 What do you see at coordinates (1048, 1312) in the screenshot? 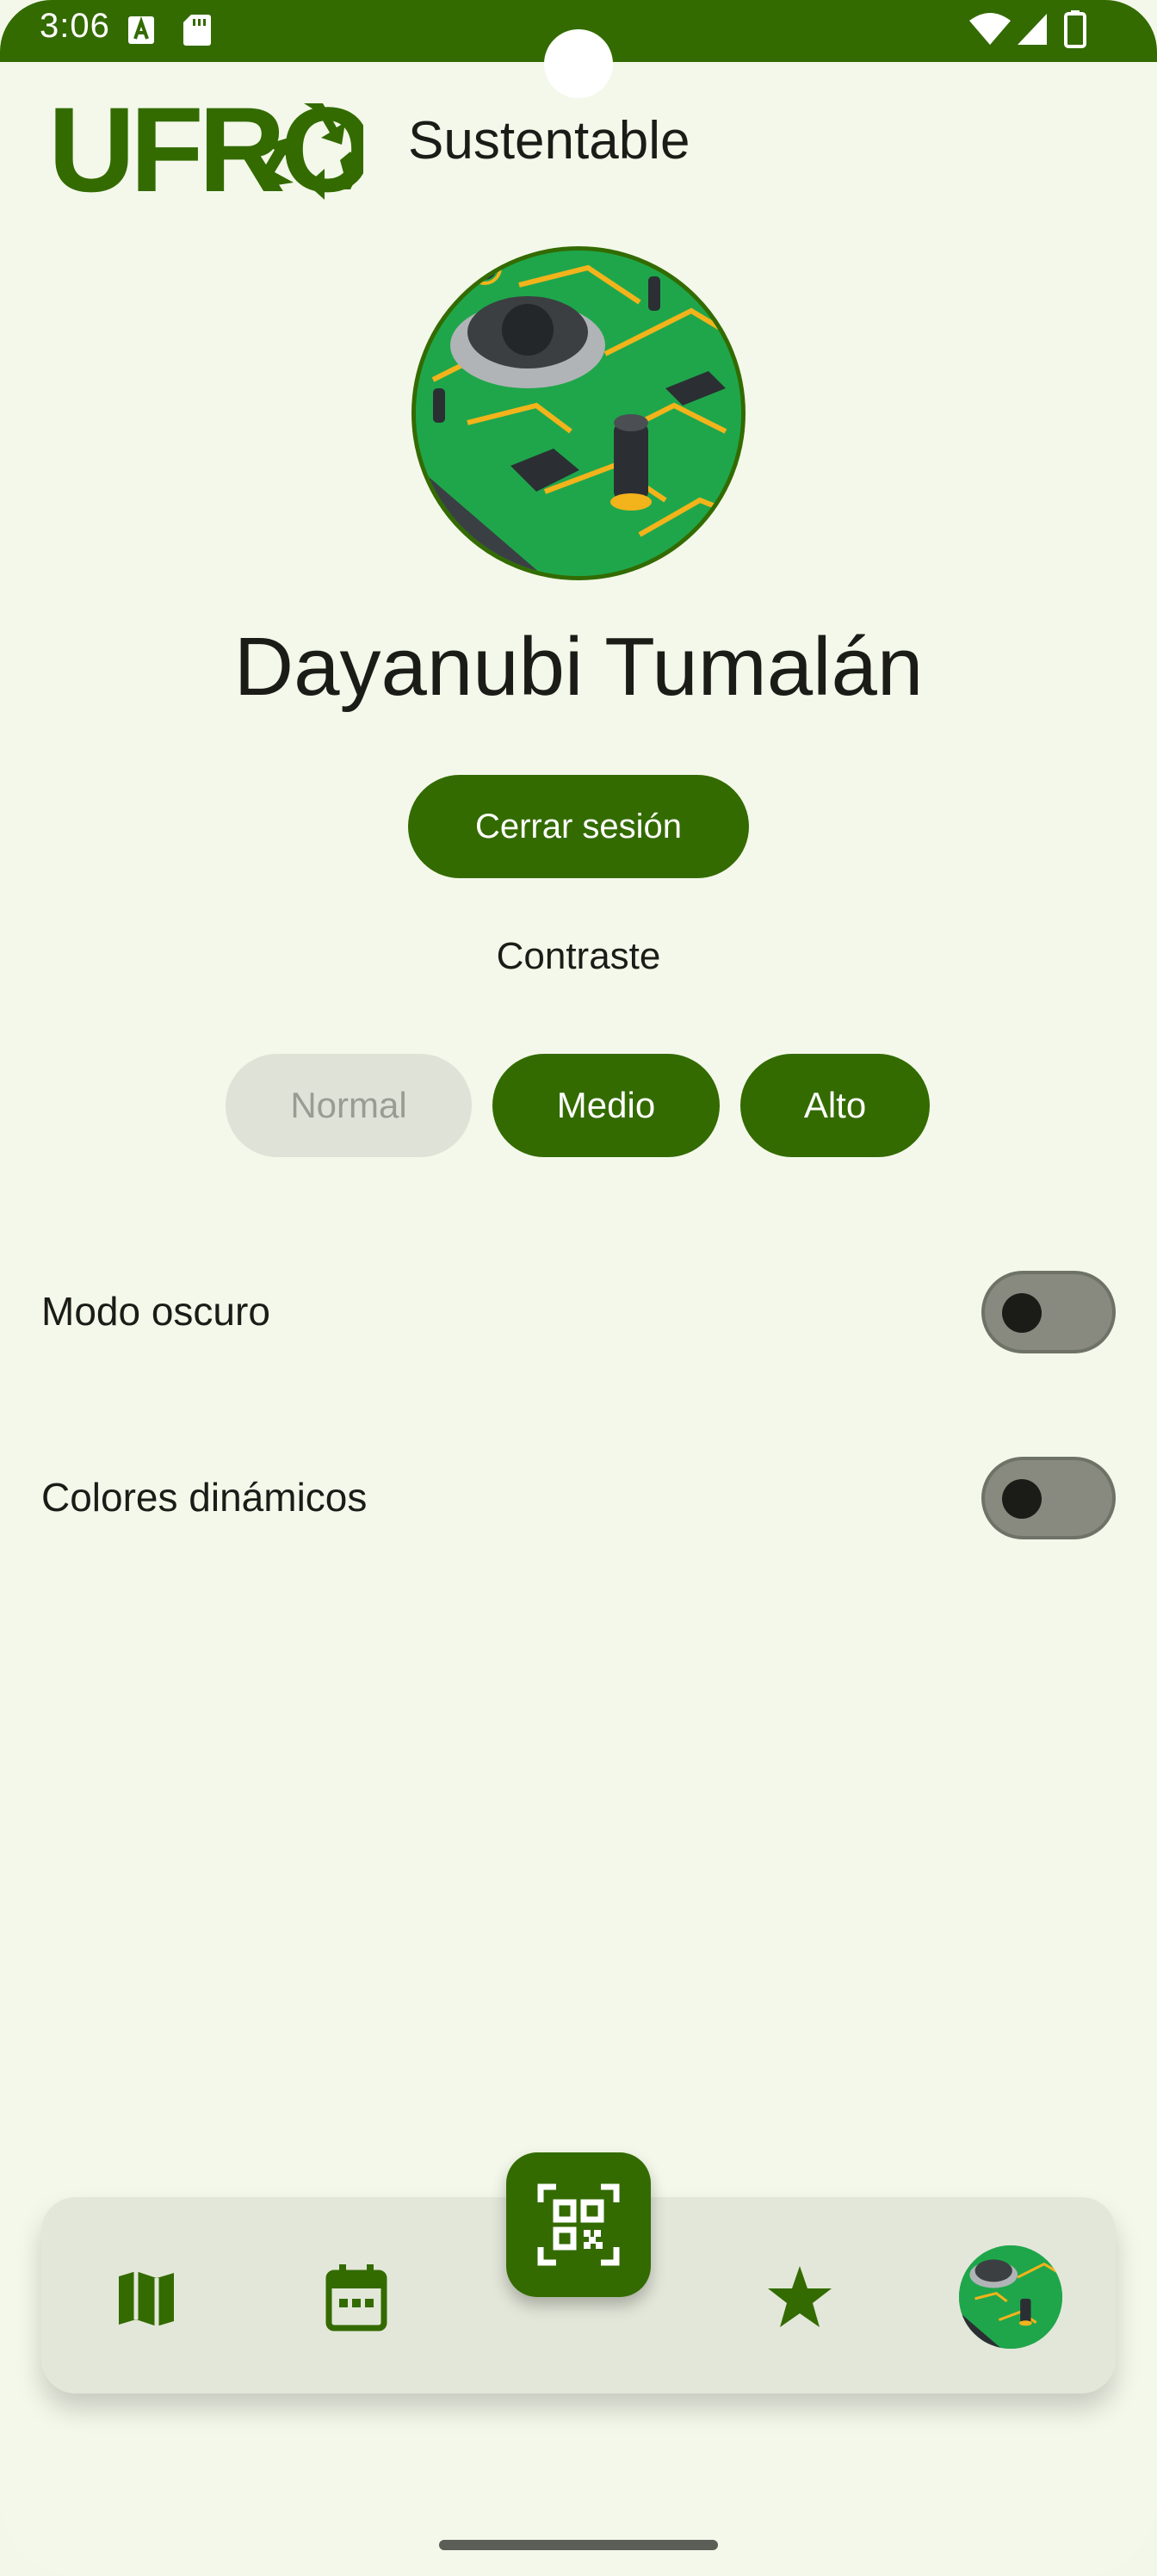
I see `dark-mode-switch` at bounding box center [1048, 1312].